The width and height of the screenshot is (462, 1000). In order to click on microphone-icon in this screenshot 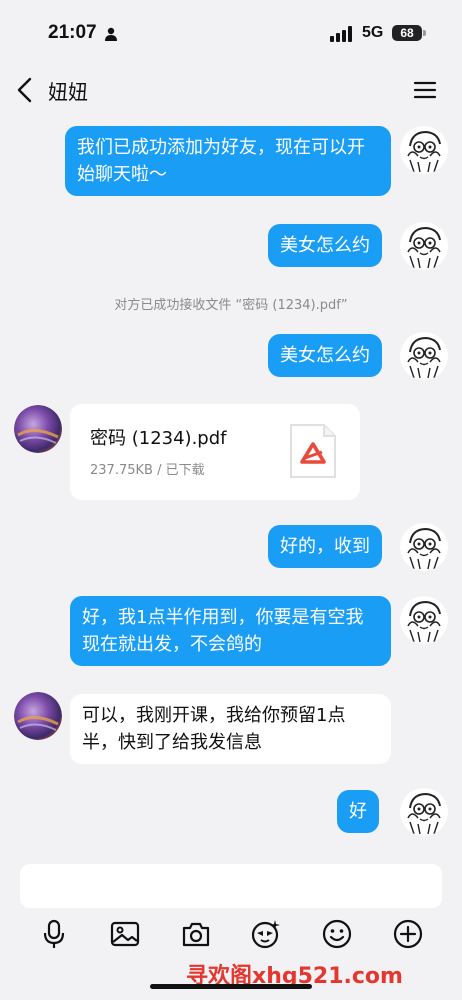, I will do `click(54, 934)`.